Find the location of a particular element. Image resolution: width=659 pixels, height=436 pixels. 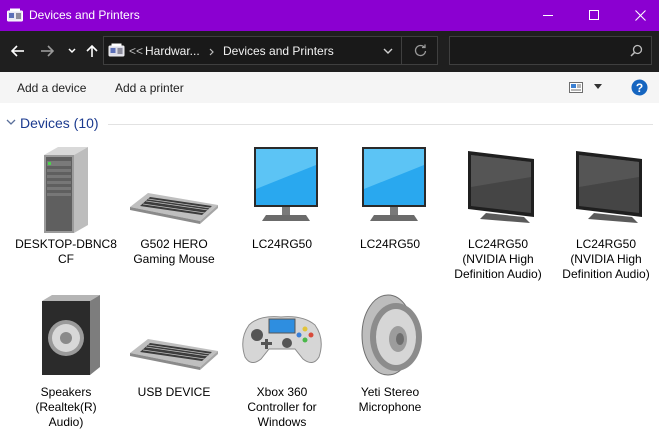

refresh-icon is located at coordinates (420, 50).